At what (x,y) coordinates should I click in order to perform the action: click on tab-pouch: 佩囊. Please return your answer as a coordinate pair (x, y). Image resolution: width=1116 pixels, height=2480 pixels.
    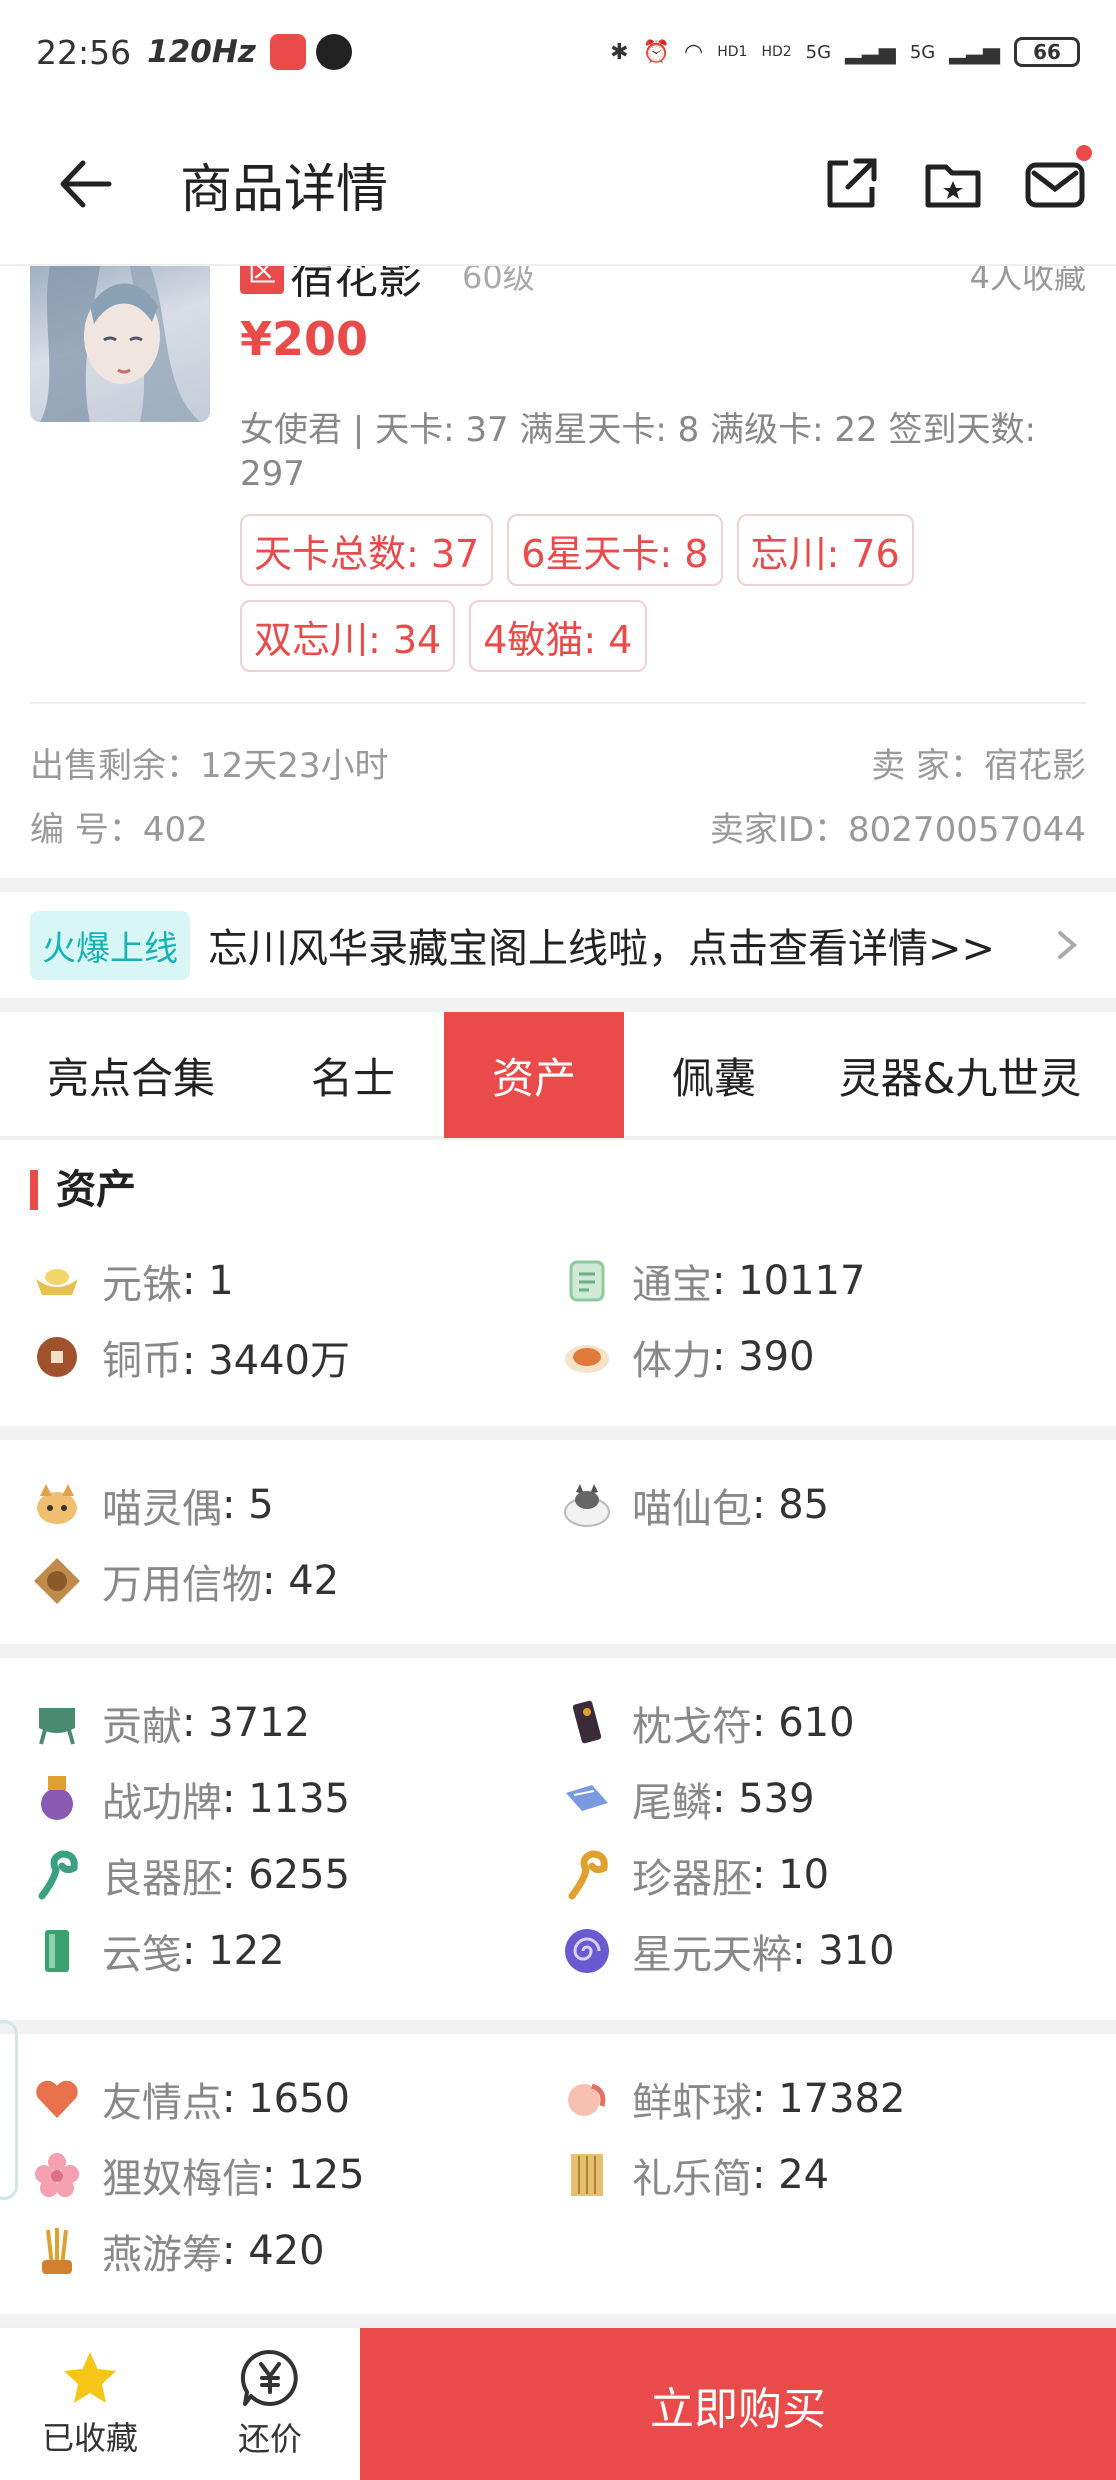
    Looking at the image, I should click on (714, 1075).